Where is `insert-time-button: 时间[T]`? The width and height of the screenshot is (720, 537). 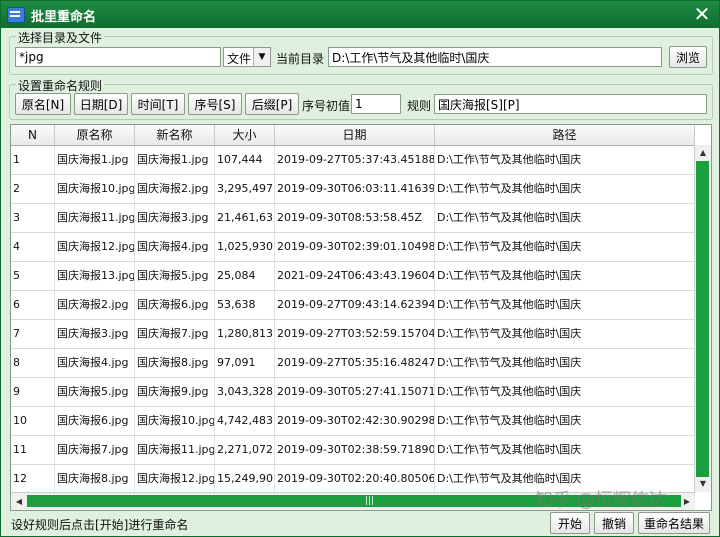 insert-time-button: 时间[T] is located at coordinates (158, 104).